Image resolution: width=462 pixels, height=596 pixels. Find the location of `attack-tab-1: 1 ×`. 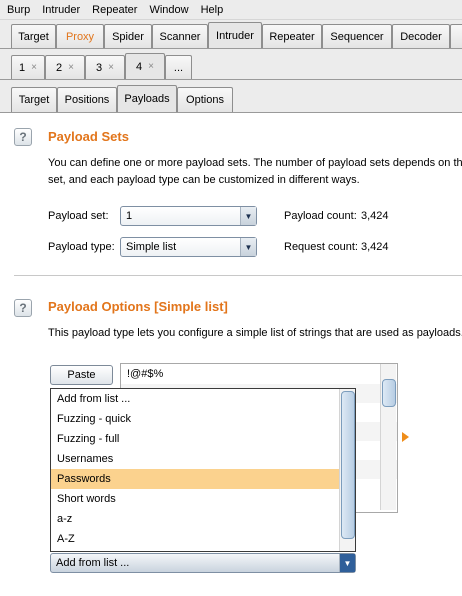

attack-tab-1: 1 × is located at coordinates (28, 67).